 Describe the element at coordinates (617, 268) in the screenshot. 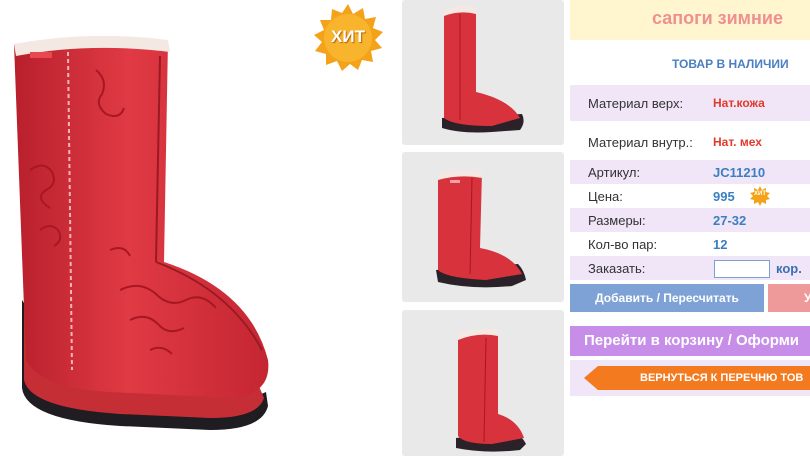

I see `spec-label: Заказать:` at that location.